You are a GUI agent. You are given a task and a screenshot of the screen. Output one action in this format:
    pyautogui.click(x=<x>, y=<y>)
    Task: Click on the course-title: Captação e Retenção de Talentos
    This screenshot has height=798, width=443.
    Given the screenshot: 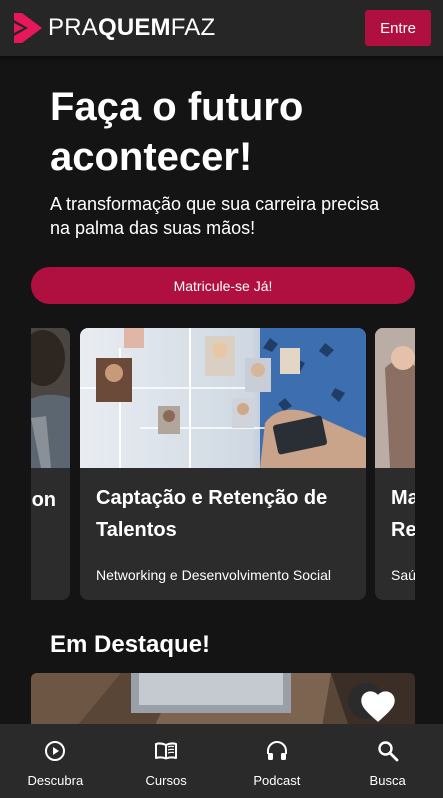 What is the action you would take?
    pyautogui.click(x=212, y=514)
    